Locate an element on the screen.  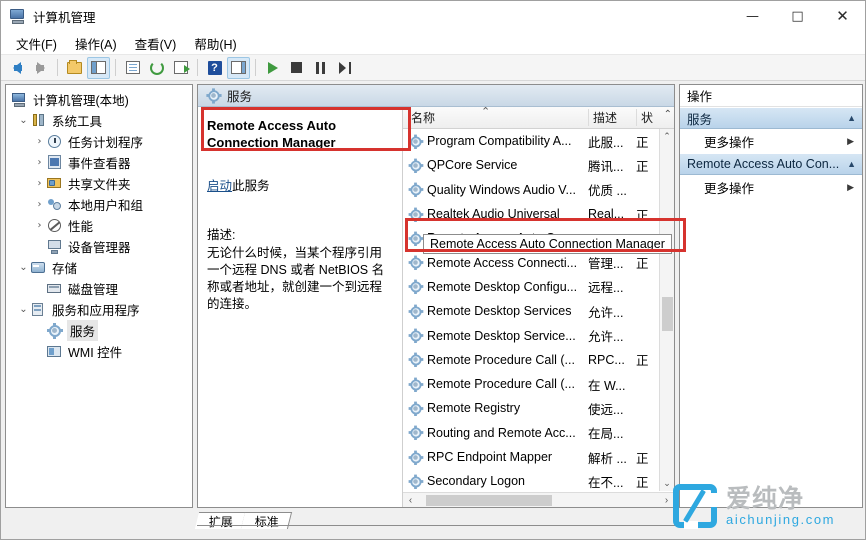
watermark: 爱纯净 aichunjing.com is located at coordinates (754, 506).